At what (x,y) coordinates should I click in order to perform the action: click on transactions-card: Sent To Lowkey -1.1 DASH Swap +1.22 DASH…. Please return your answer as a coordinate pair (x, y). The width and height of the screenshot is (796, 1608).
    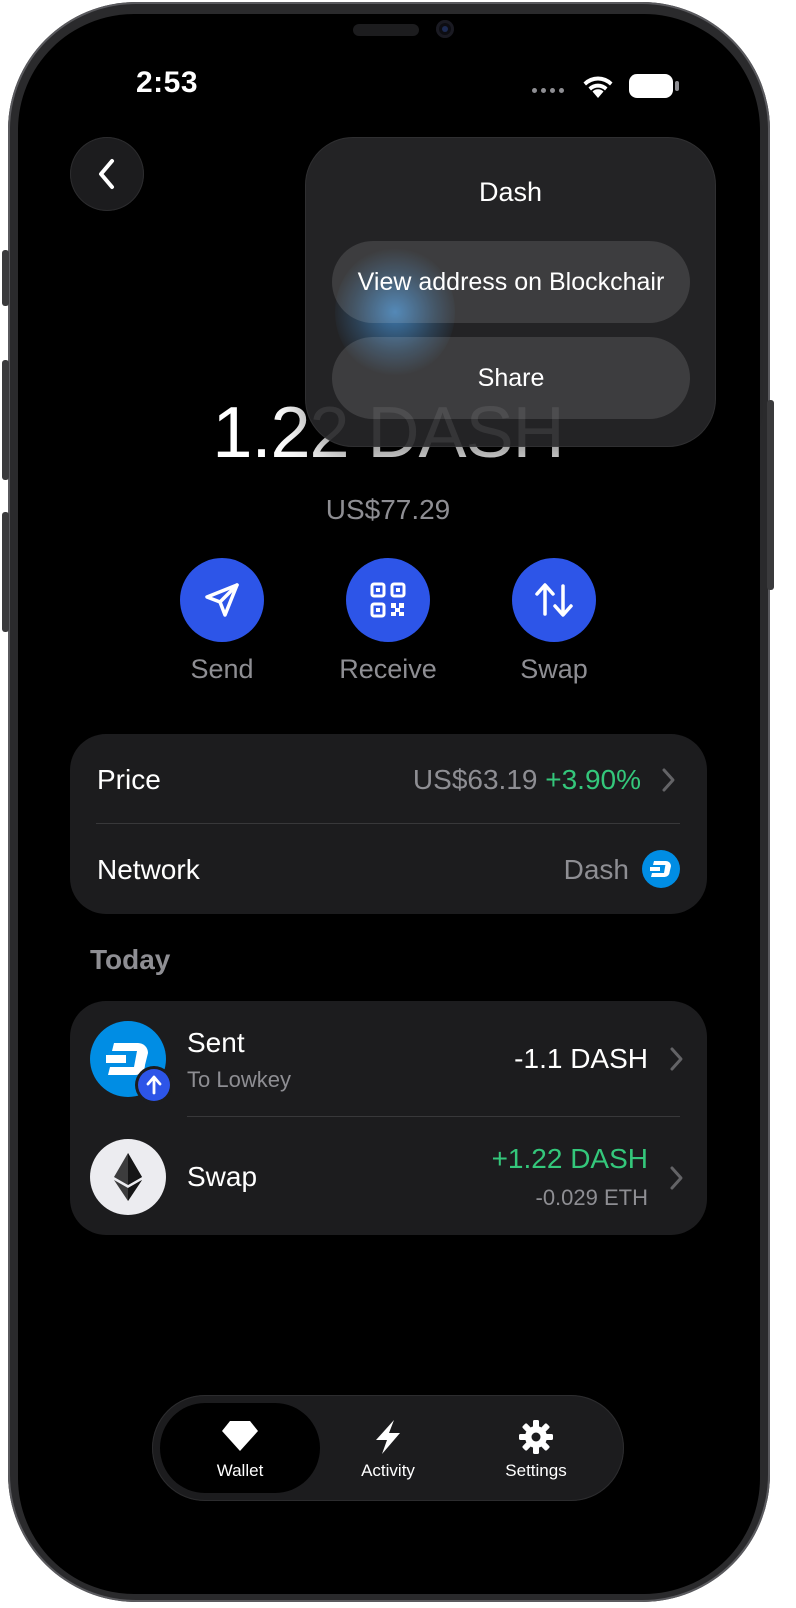
    Looking at the image, I should click on (388, 1118).